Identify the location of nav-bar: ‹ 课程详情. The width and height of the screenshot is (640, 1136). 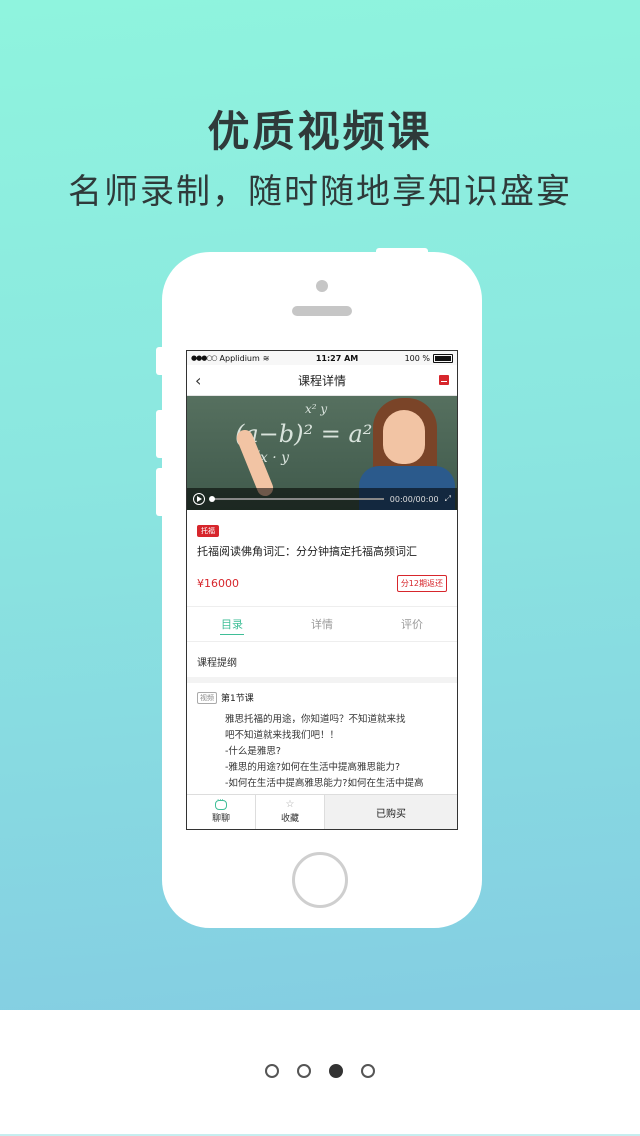
(322, 380).